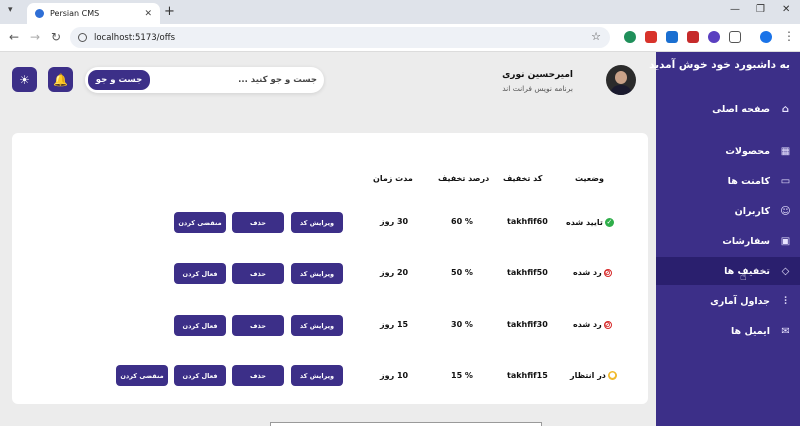 This screenshot has height=426, width=800. What do you see at coordinates (56, 37) in the screenshot?
I see `reload-icon: ↻` at bounding box center [56, 37].